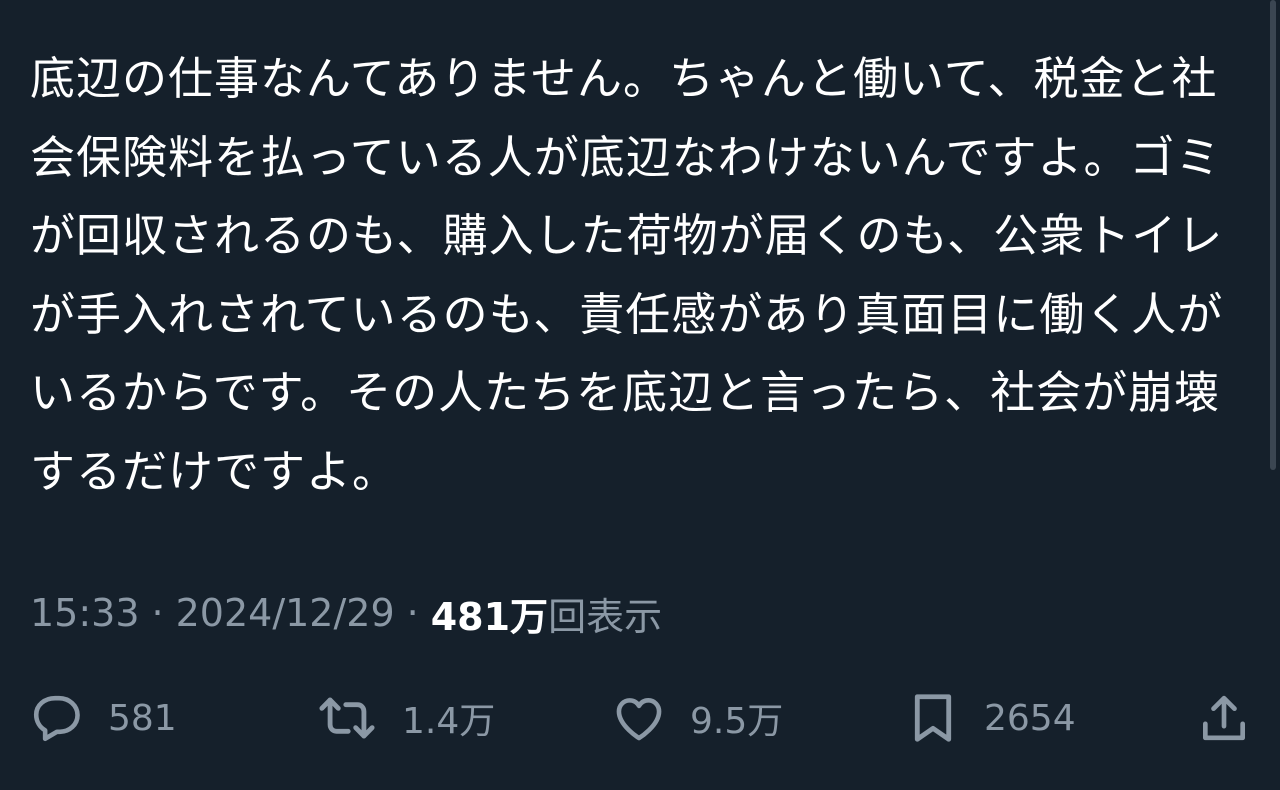 The height and width of the screenshot is (790, 1280). Describe the element at coordinates (605, 616) in the screenshot. I see `views-label: 回表示` at that location.